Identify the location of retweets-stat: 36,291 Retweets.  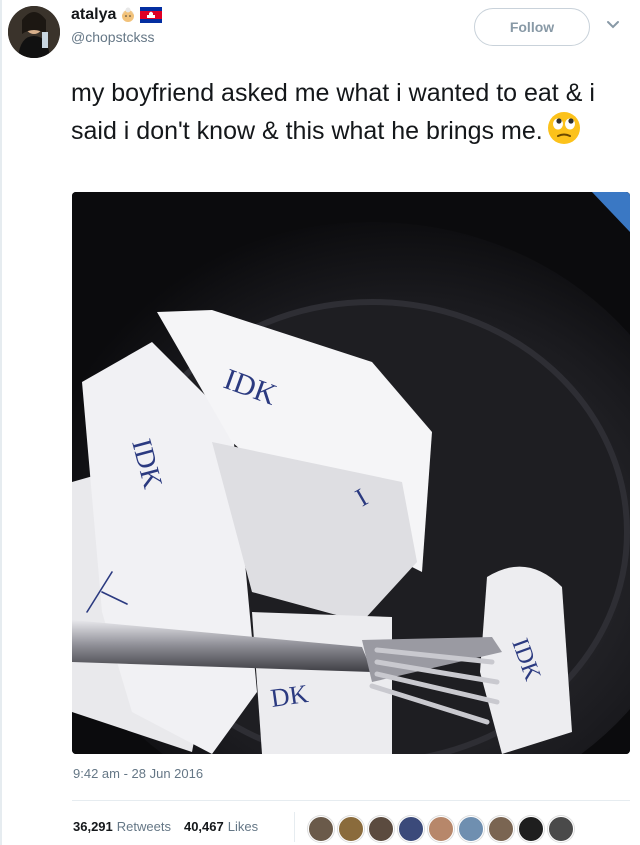
(122, 826).